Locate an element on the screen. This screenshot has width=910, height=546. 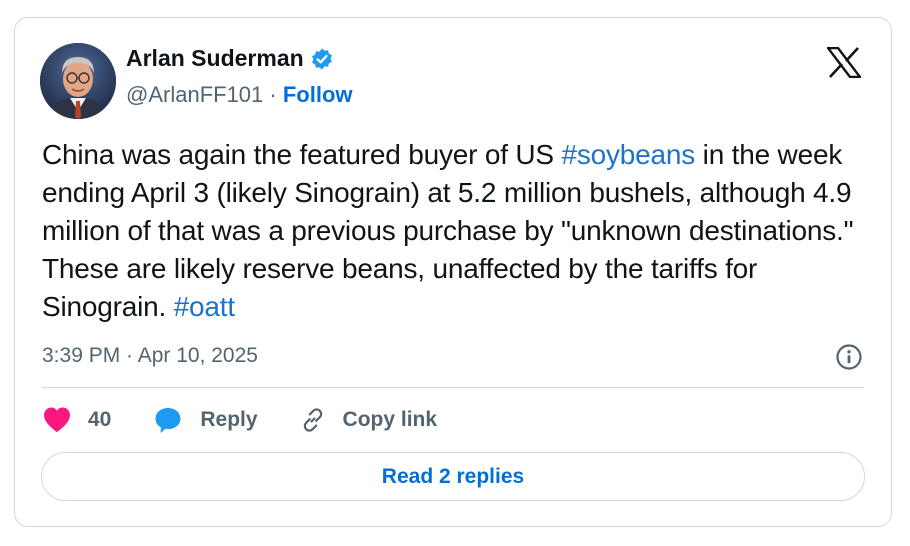
divider is located at coordinates (453, 387).